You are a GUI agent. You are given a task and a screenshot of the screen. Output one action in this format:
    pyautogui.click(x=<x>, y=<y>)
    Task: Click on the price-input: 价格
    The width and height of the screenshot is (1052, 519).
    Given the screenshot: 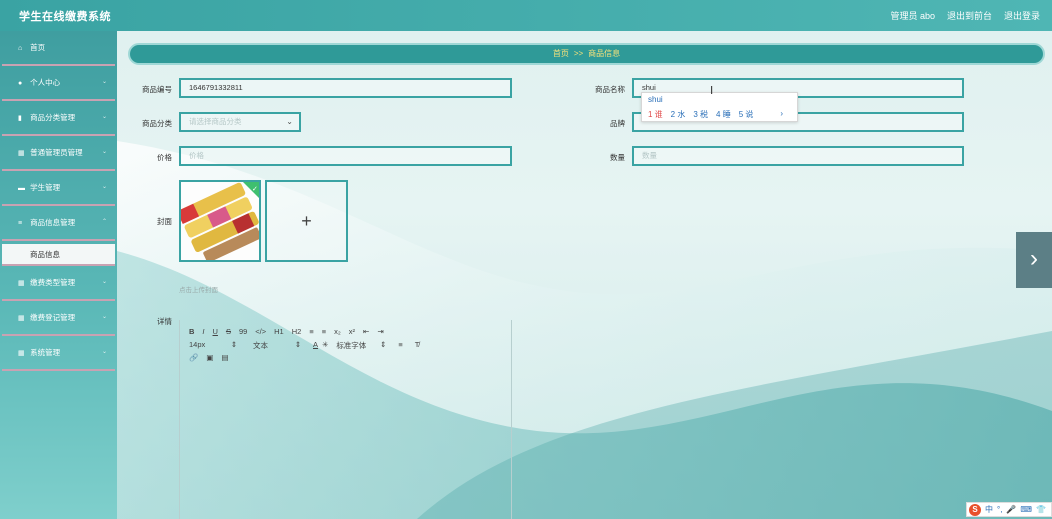 What is the action you would take?
    pyautogui.click(x=345, y=156)
    